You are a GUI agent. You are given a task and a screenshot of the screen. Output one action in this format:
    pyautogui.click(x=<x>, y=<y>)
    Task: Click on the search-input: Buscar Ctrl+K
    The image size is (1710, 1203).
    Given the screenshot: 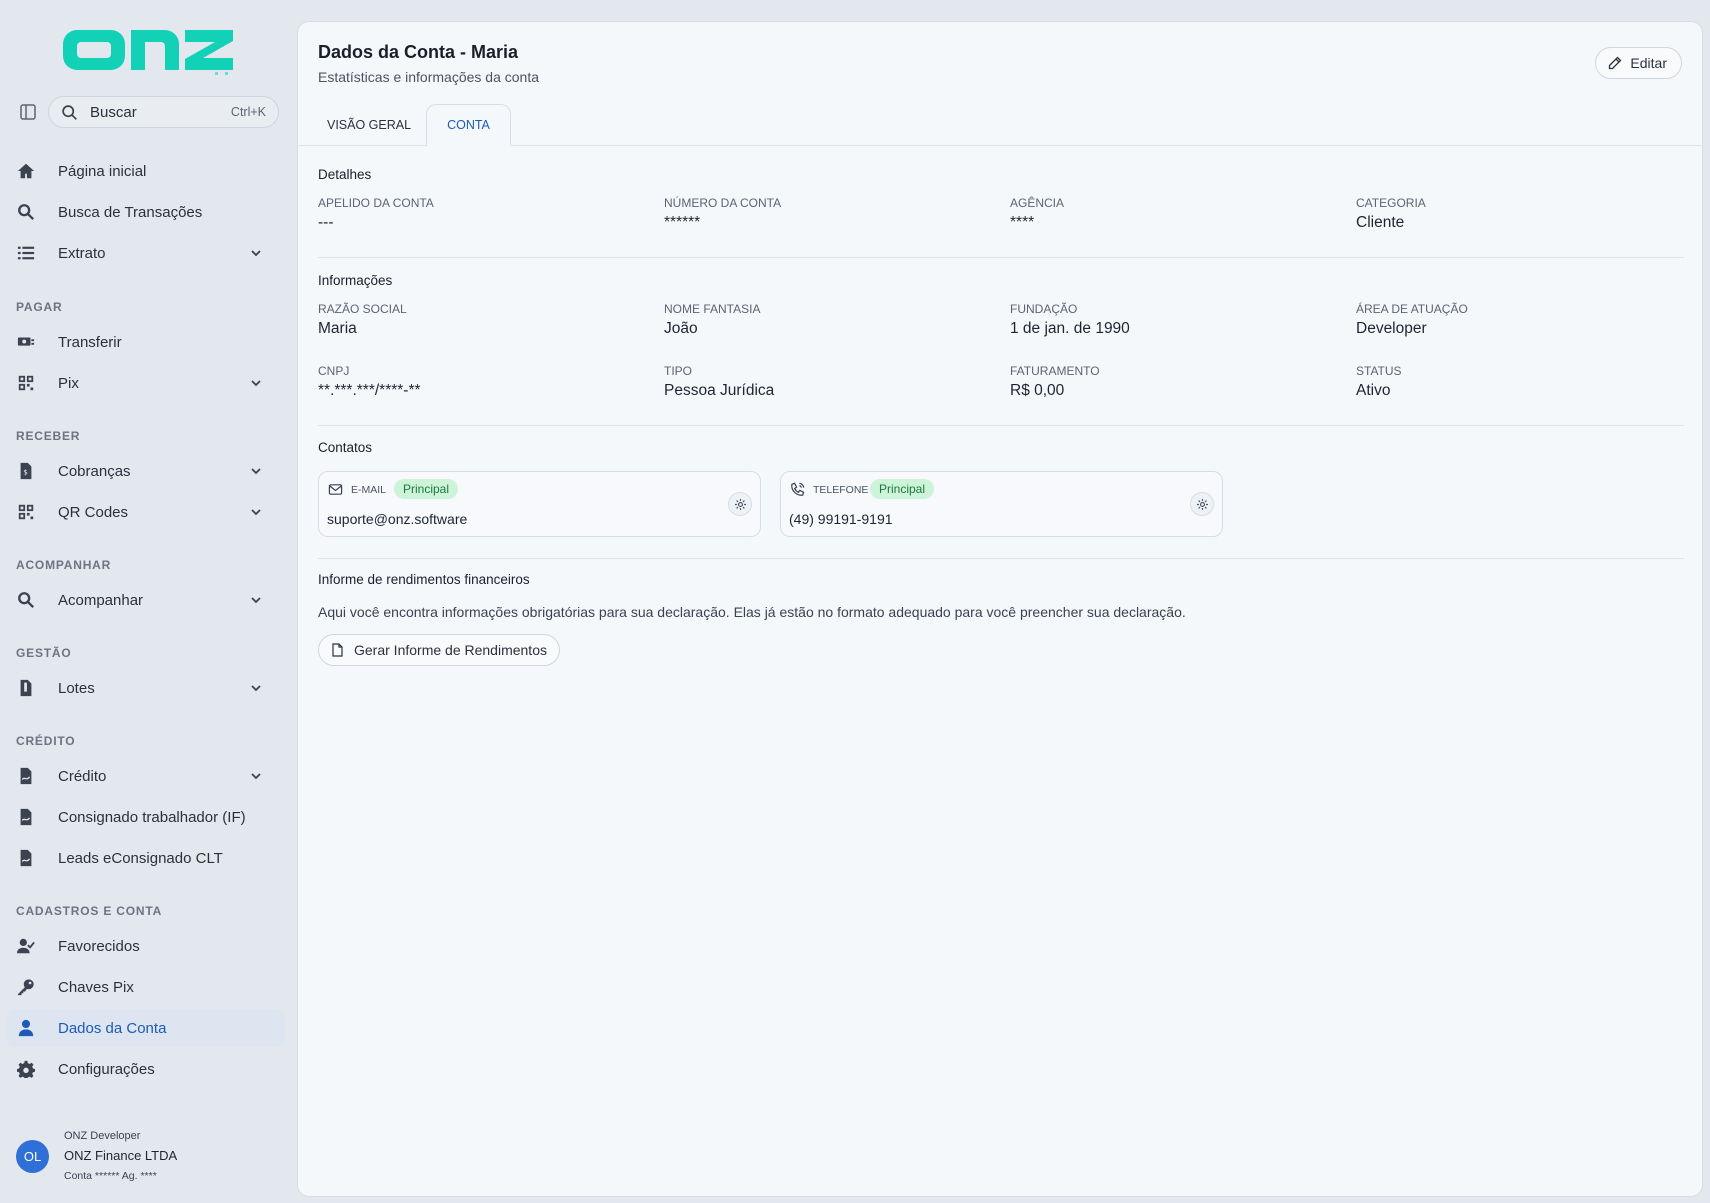 What is the action you would take?
    pyautogui.click(x=163, y=112)
    